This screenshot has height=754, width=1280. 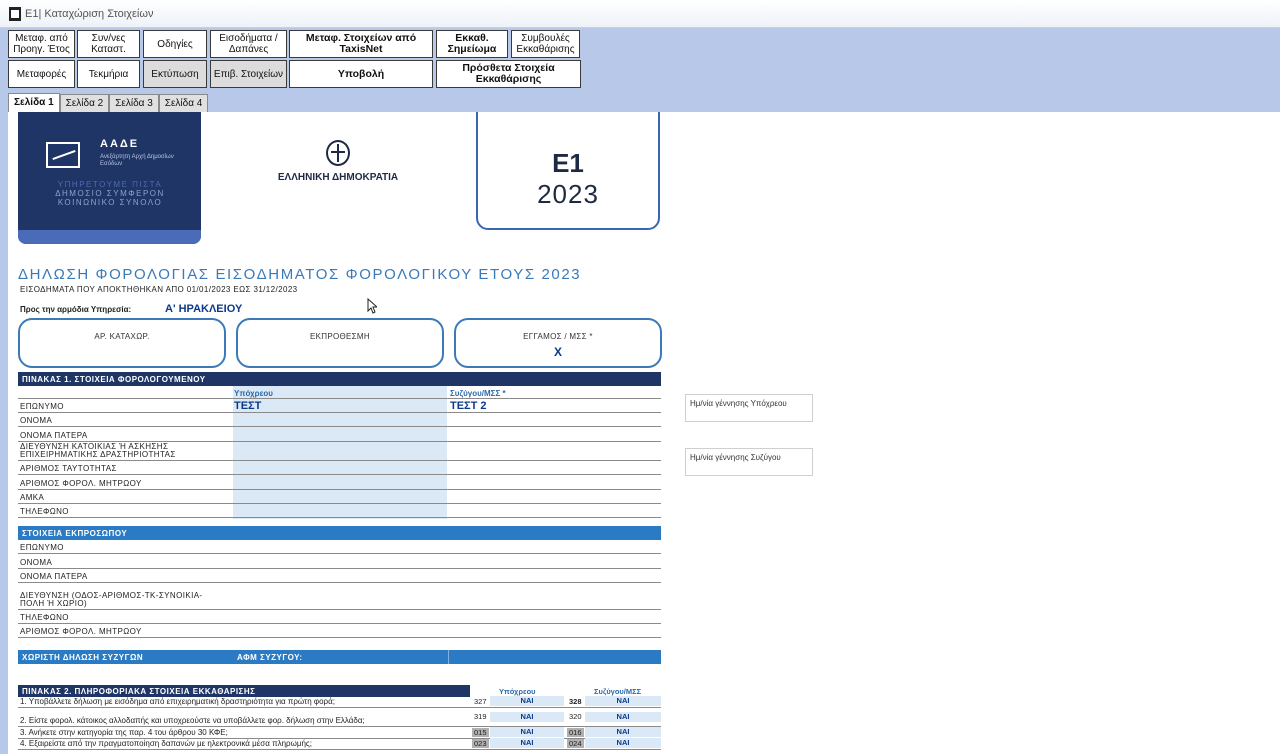 I want to click on attached-statements-button: Συν/νες Καταστ., so click(x=108, y=44).